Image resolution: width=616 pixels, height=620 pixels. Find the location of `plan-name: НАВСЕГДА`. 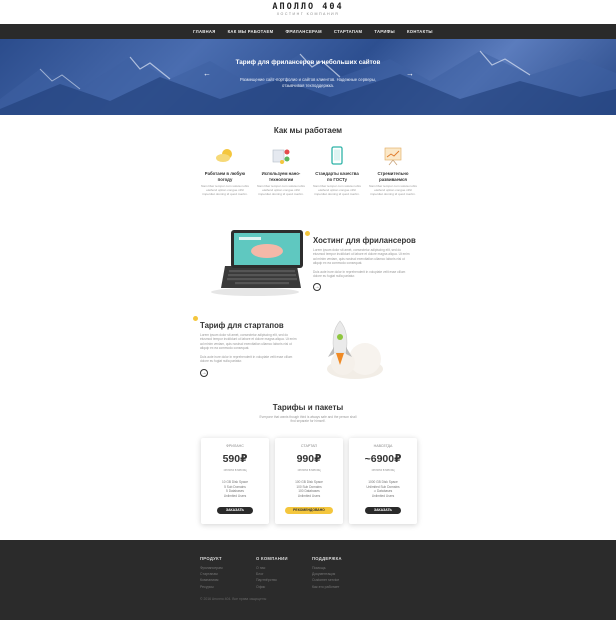

plan-name: НАВСЕГДА is located at coordinates (383, 446).